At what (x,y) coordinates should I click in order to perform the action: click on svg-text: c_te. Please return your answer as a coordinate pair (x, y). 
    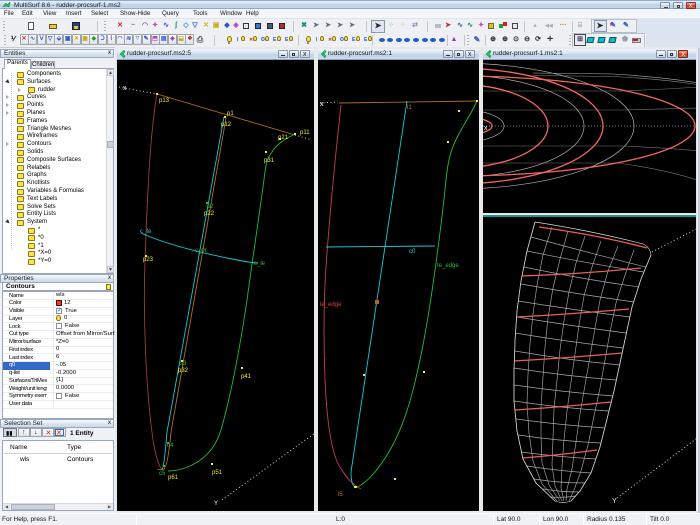
    Looking at the image, I should click on (146, 232).